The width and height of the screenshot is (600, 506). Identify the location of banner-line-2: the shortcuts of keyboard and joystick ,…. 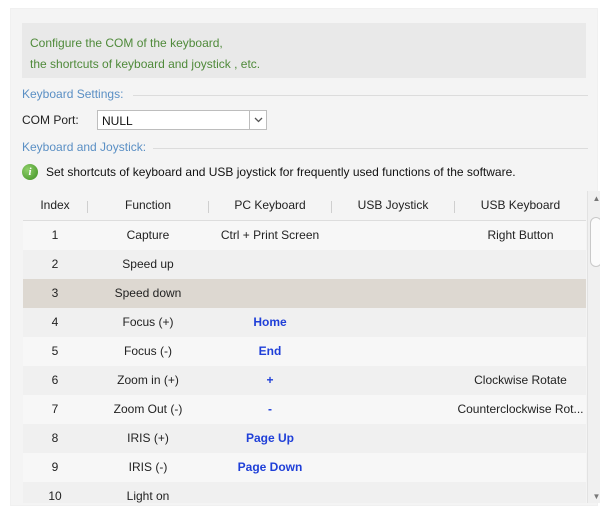
(145, 64).